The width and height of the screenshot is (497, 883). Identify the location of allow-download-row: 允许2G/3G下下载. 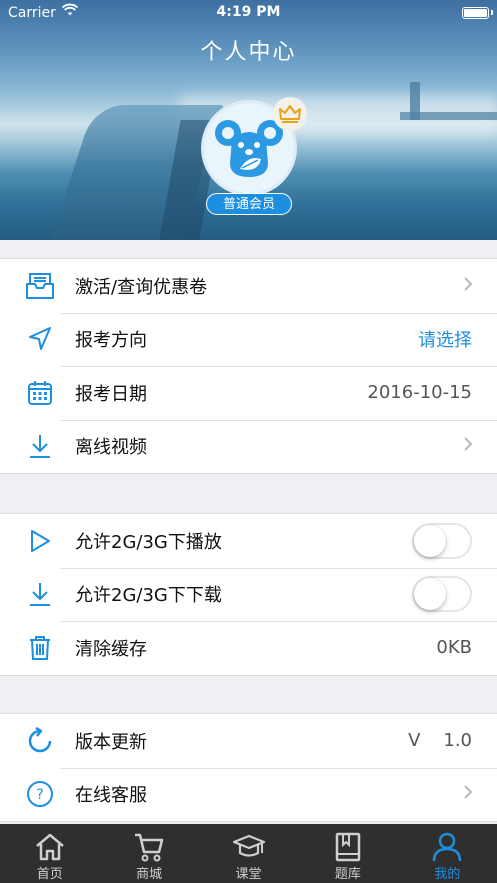
(248, 594).